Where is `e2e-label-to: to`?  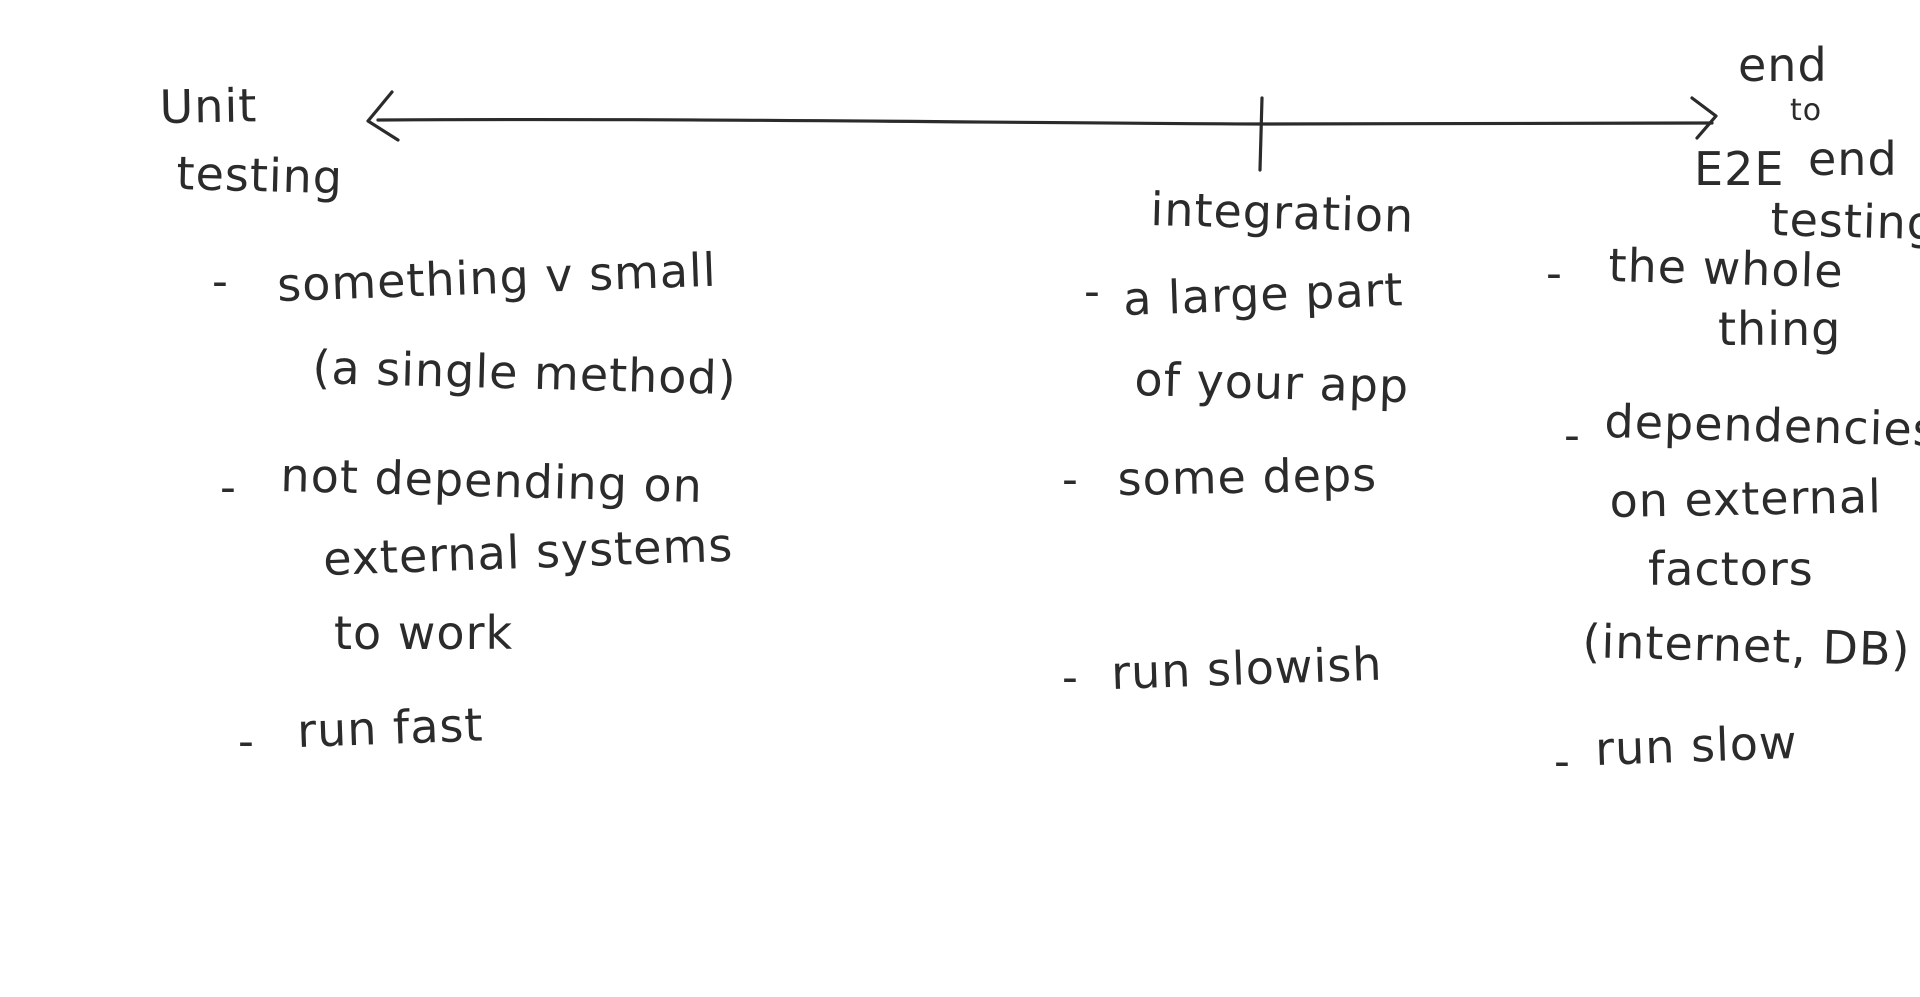
e2e-label-to: to is located at coordinates (1806, 110).